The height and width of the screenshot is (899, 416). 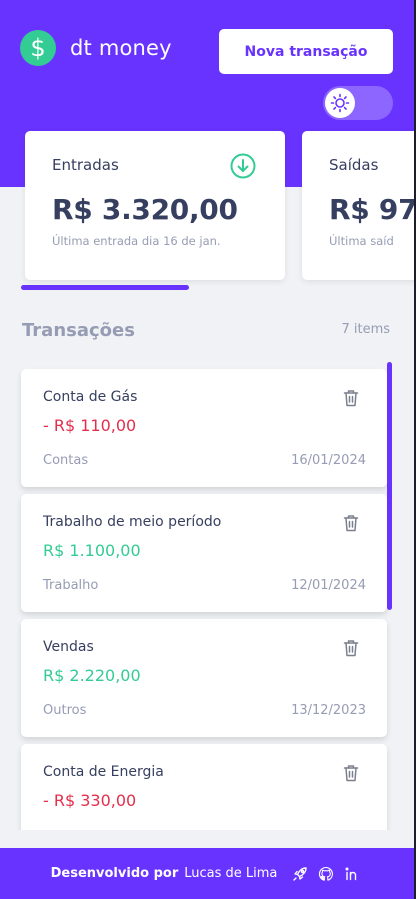 I want to click on transaction-date: 16/01/2024, so click(x=328, y=460).